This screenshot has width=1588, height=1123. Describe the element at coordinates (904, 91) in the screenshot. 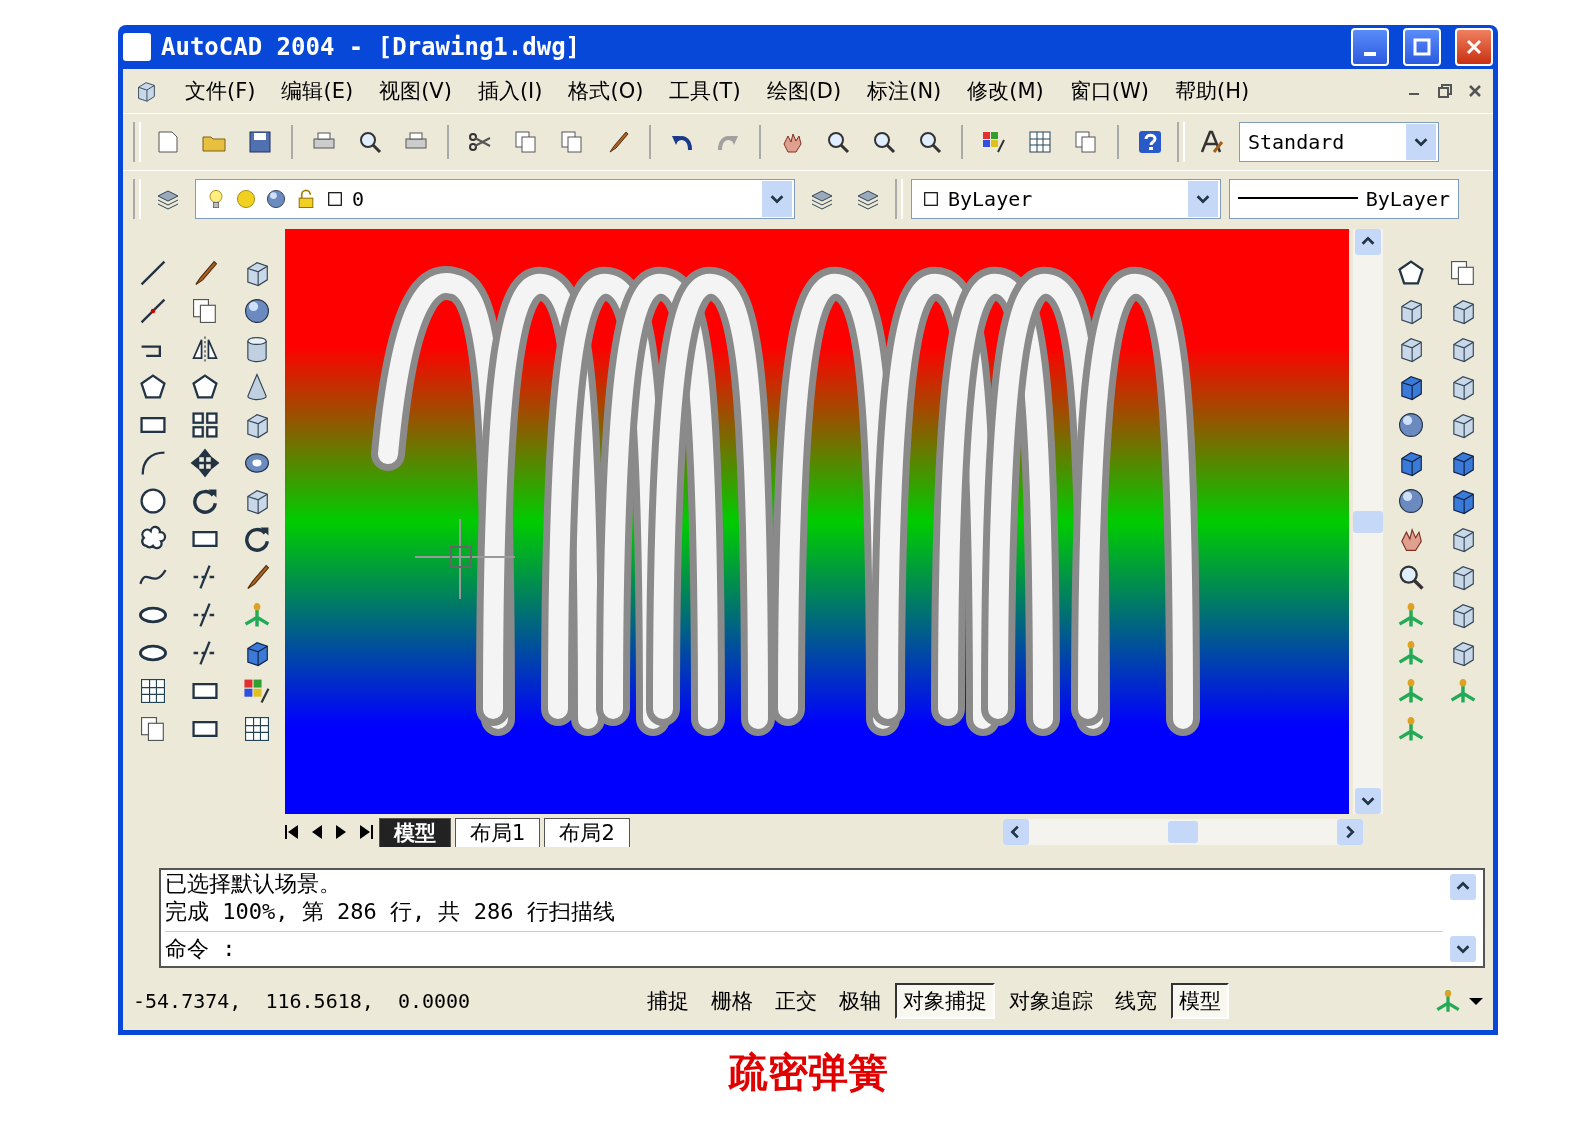

I see `menu-item: 标注(N)` at that location.